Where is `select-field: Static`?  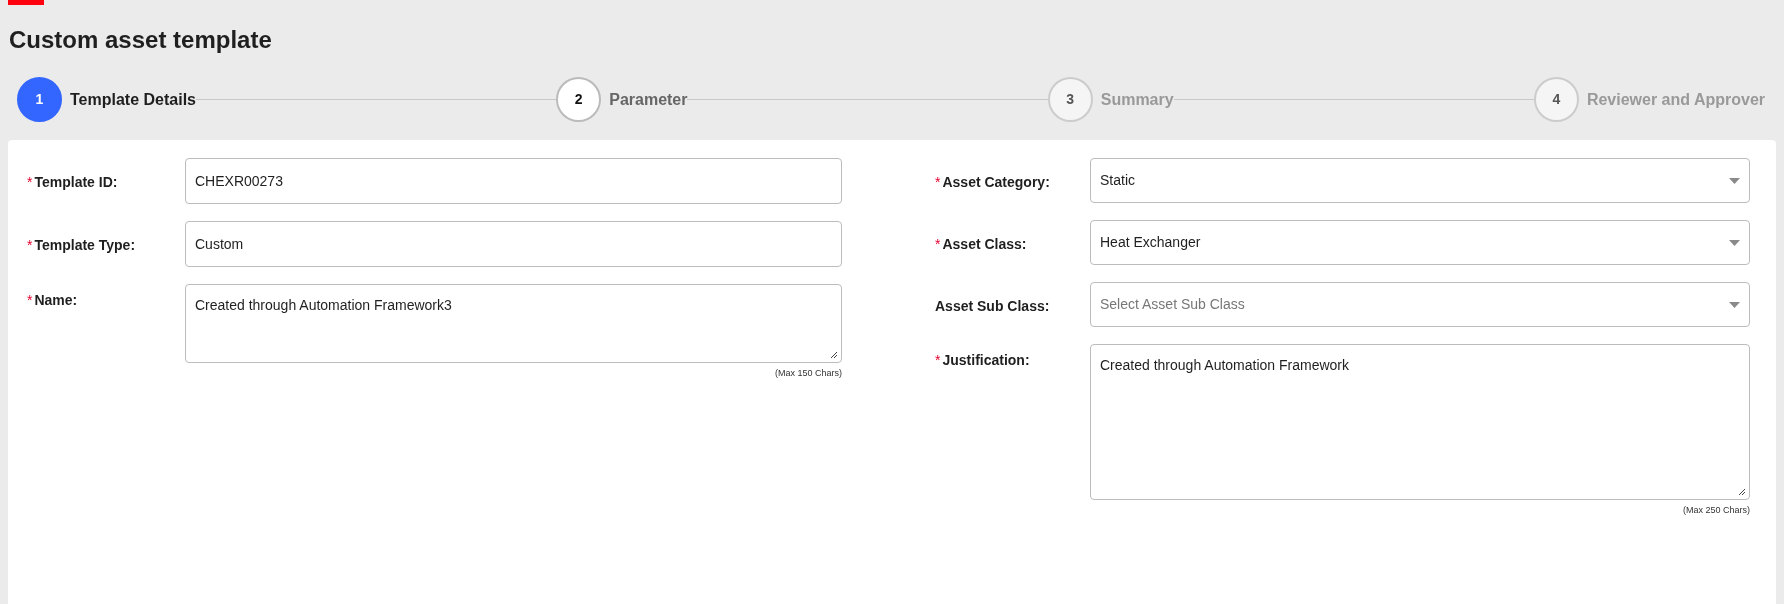 select-field: Static is located at coordinates (1420, 180).